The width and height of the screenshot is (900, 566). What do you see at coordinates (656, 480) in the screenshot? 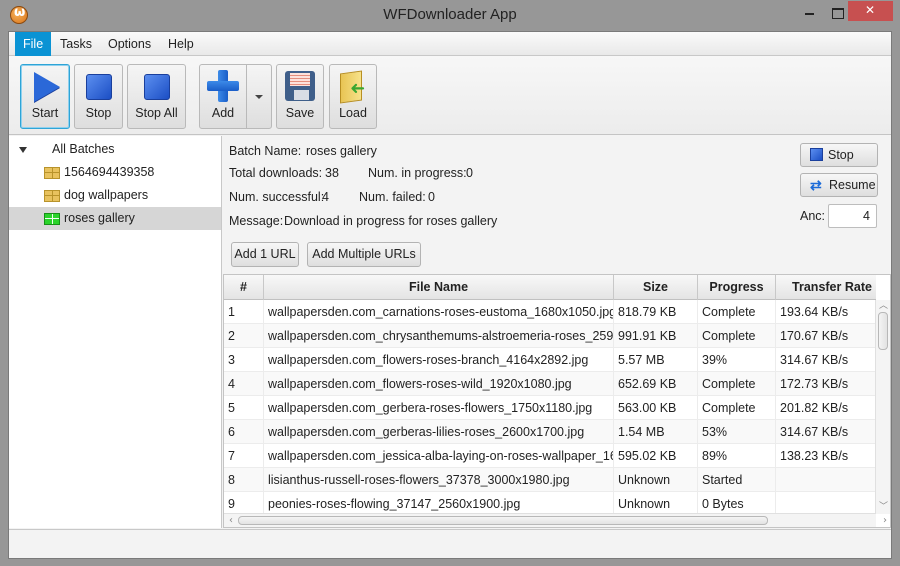
I see `cell-size: Unknown` at bounding box center [656, 480].